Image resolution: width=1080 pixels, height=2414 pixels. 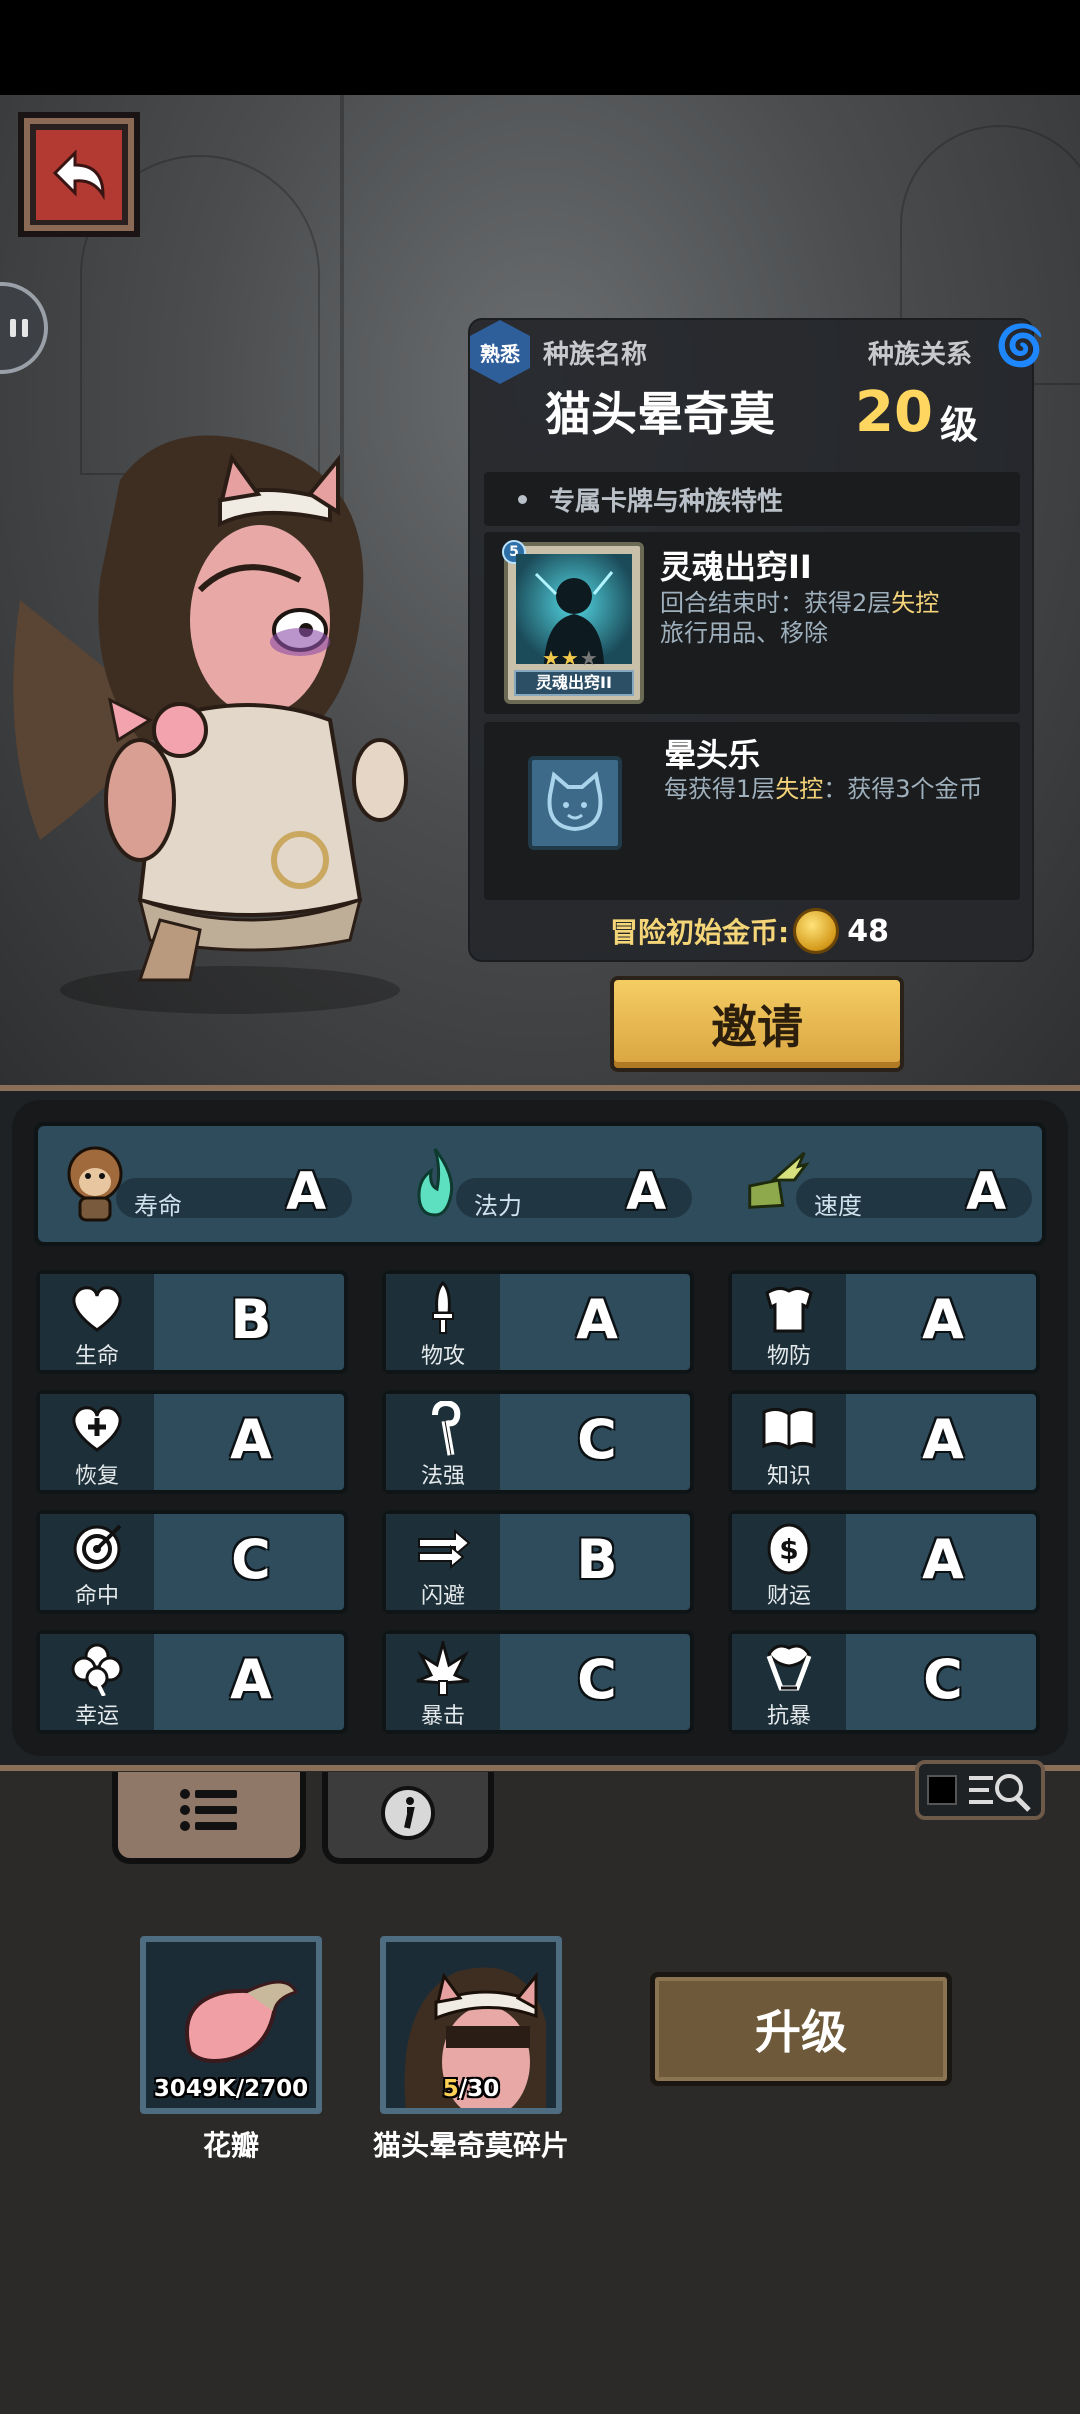 I want to click on list-search-icon, so click(x=1000, y=1793).